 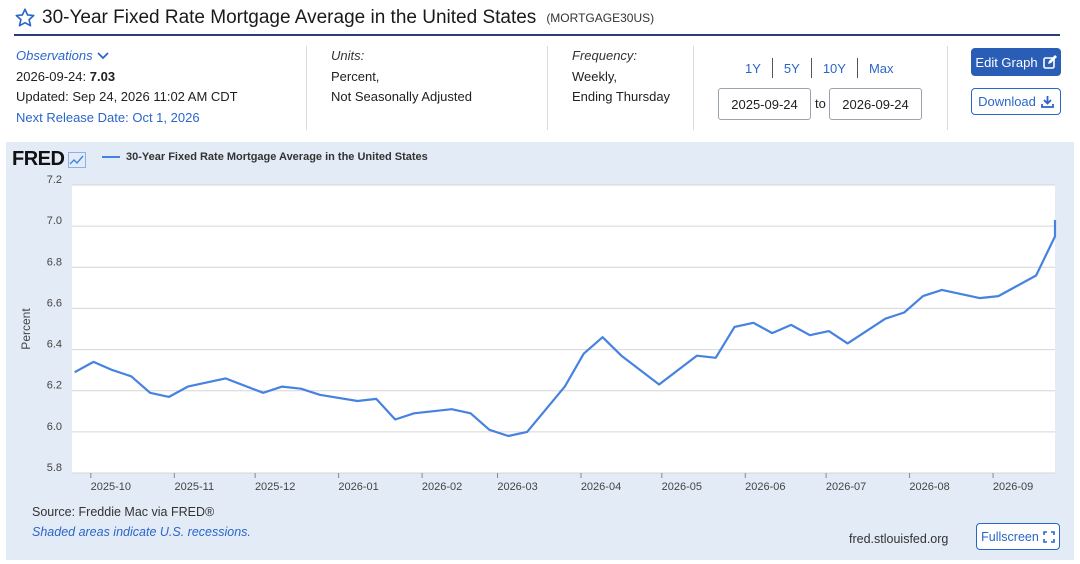 What do you see at coordinates (442, 487) in the screenshot?
I see `x-tick-label: 2026-02` at bounding box center [442, 487].